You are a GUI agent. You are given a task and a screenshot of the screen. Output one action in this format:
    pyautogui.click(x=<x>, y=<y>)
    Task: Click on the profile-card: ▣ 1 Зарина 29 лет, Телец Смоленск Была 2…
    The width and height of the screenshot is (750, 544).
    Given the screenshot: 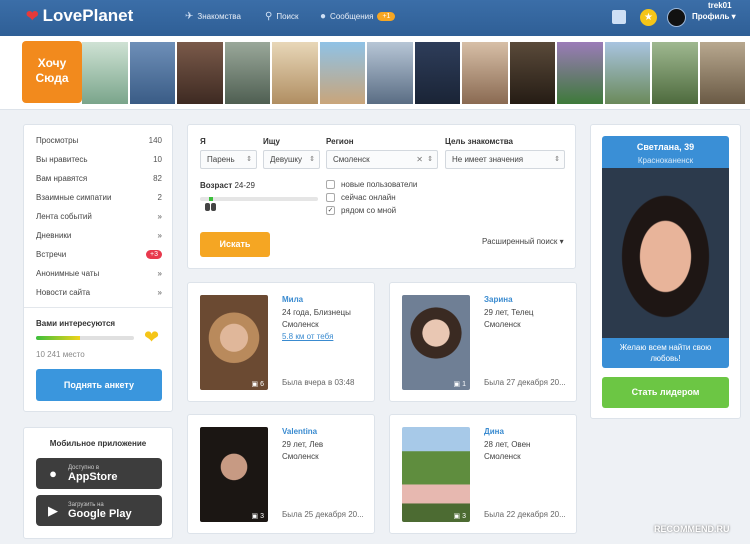 What is the action you would take?
    pyautogui.click(x=483, y=342)
    